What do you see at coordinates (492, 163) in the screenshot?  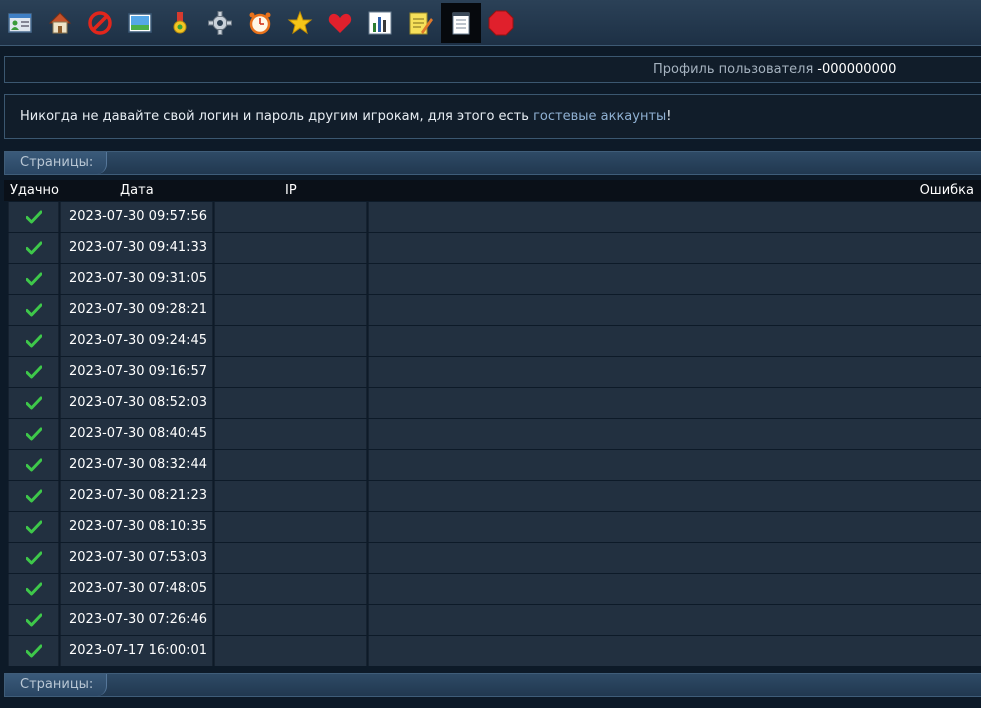 I see `pagination-top: Страницы:` at bounding box center [492, 163].